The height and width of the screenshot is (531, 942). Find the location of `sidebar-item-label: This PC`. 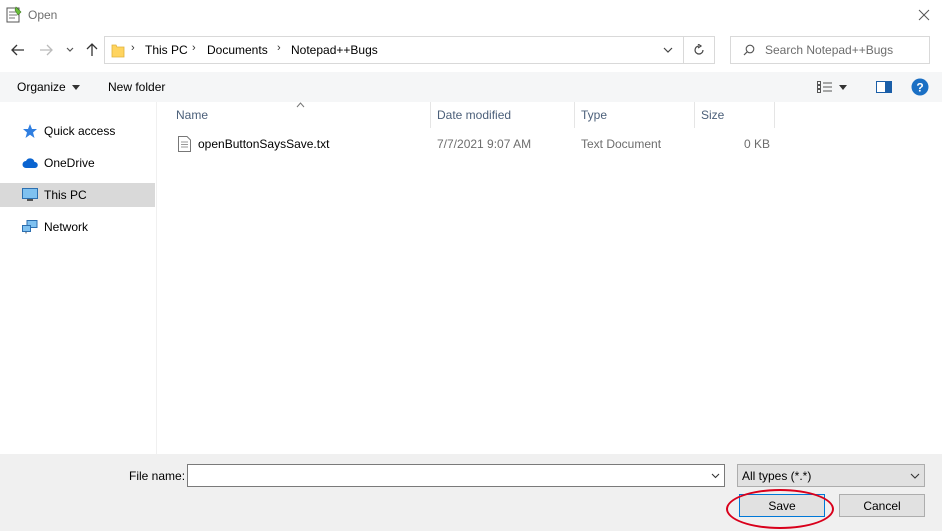

sidebar-item-label: This PC is located at coordinates (65, 195).